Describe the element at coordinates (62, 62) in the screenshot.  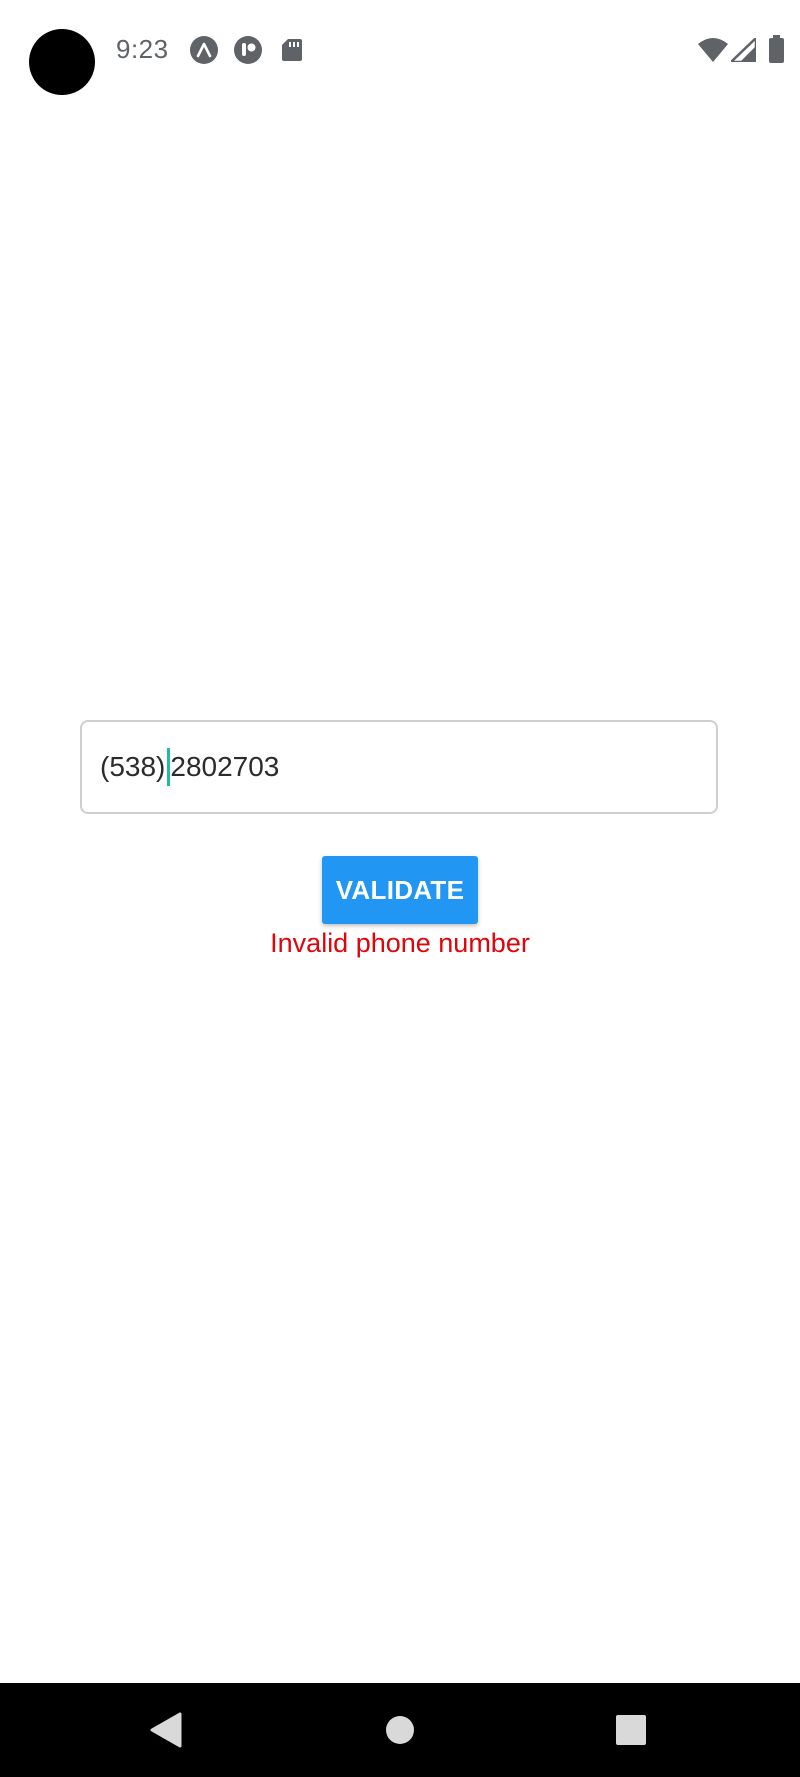
I see `camera-cutout` at that location.